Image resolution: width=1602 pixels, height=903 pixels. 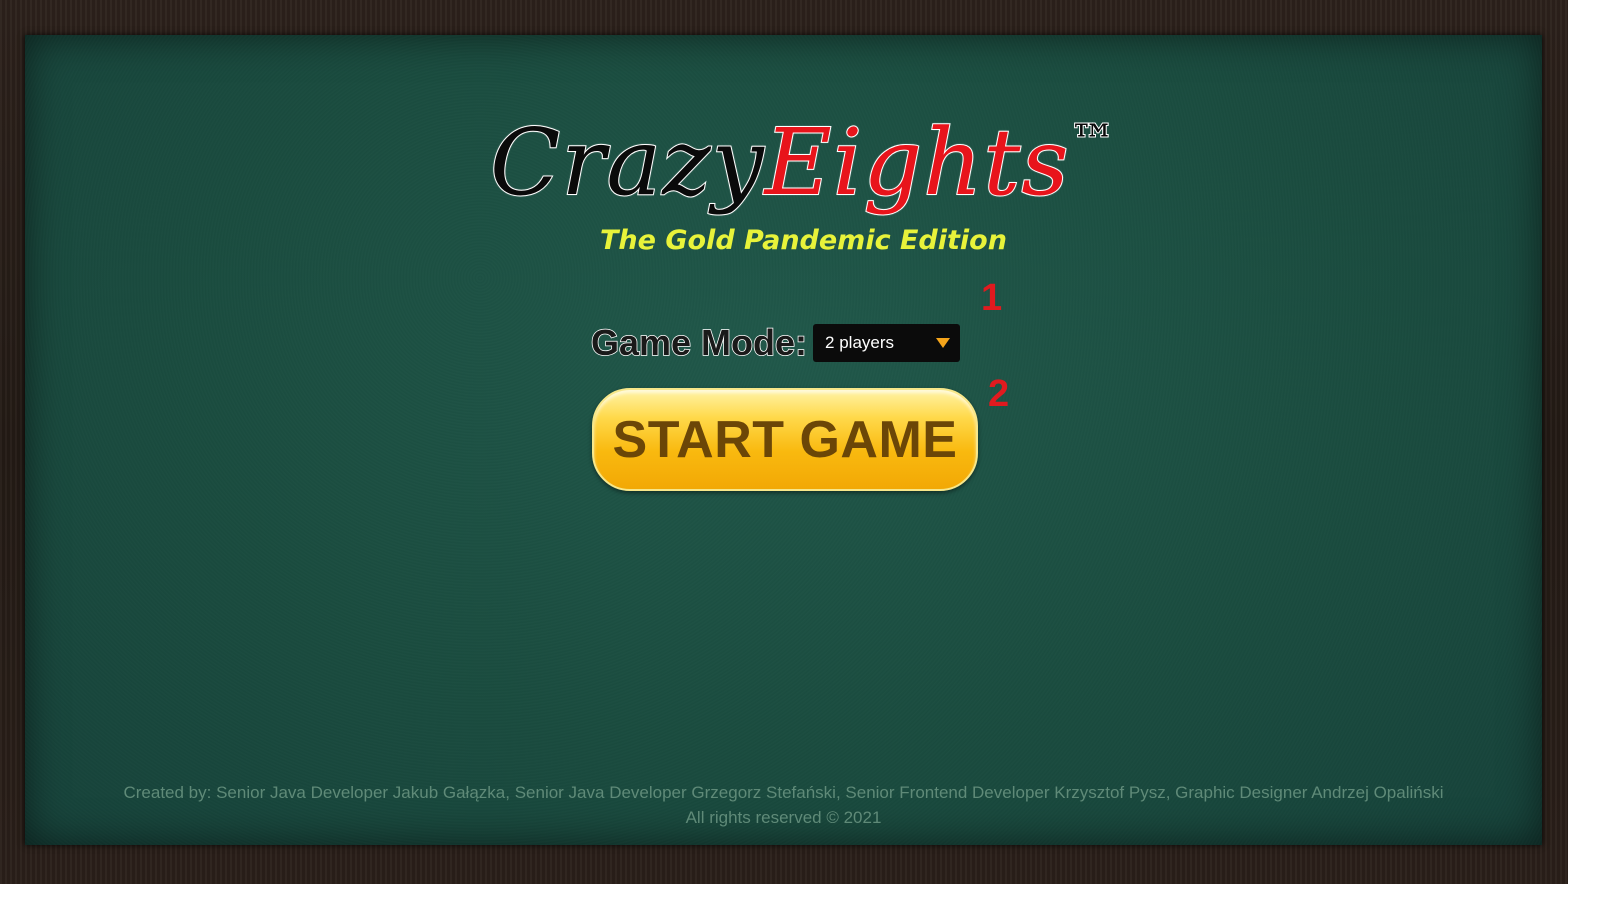 I want to click on logo-crazy: Crazy, so click(x=627, y=162).